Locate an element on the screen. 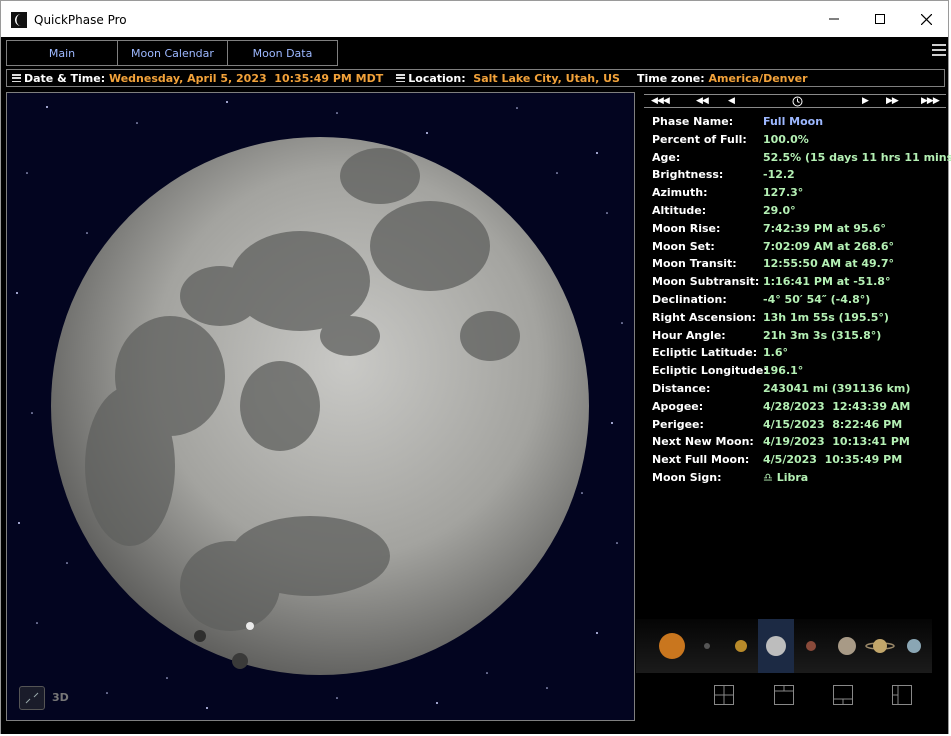 This screenshot has width=951, height=736. view-mode-label: 3D is located at coordinates (60, 697).